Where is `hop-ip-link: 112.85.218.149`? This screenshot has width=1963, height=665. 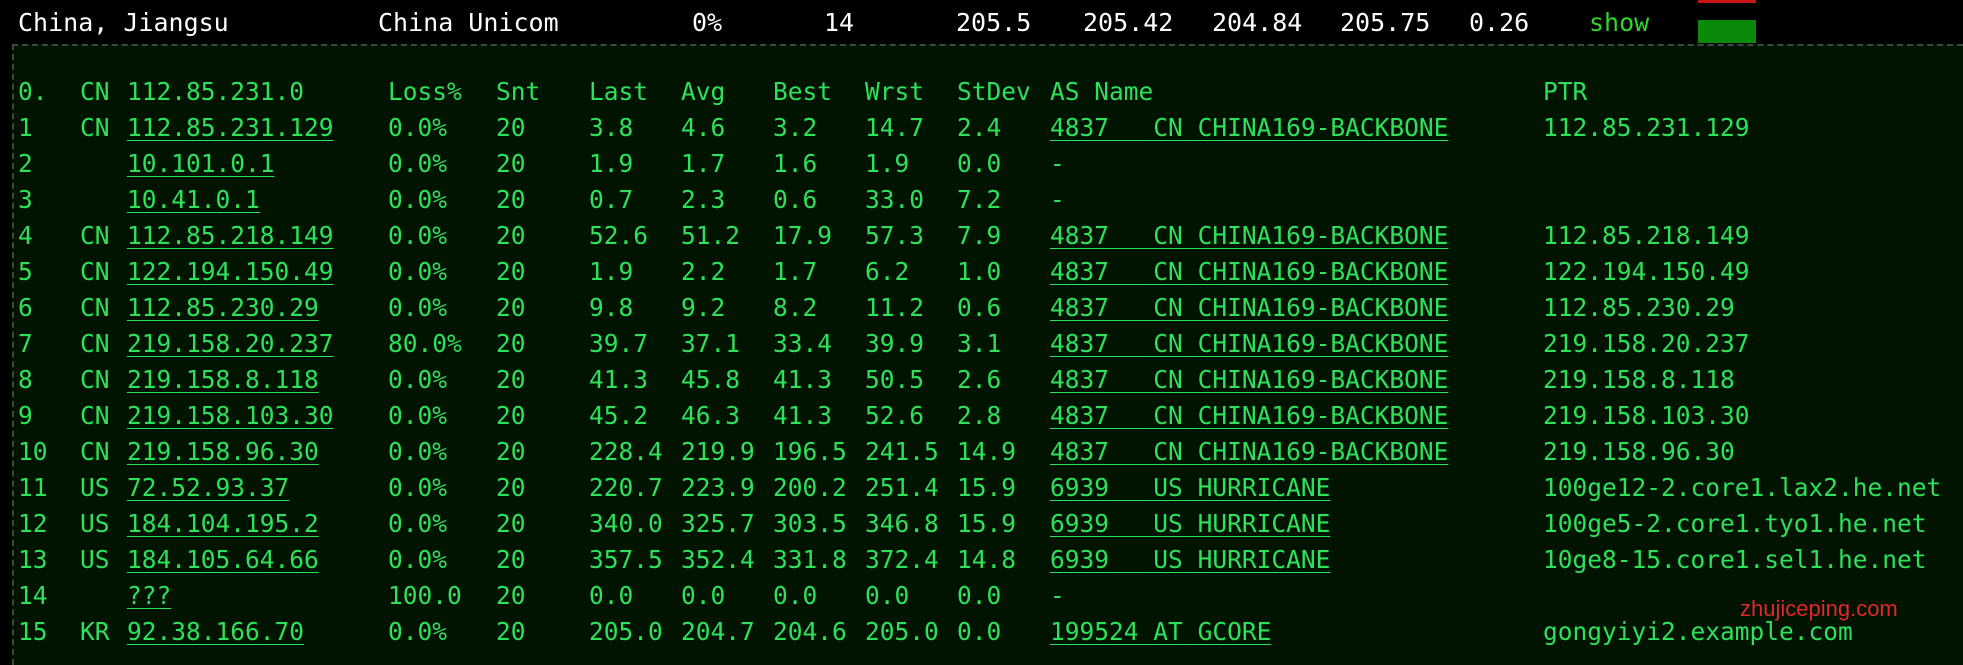
hop-ip-link: 112.85.218.149 is located at coordinates (230, 236).